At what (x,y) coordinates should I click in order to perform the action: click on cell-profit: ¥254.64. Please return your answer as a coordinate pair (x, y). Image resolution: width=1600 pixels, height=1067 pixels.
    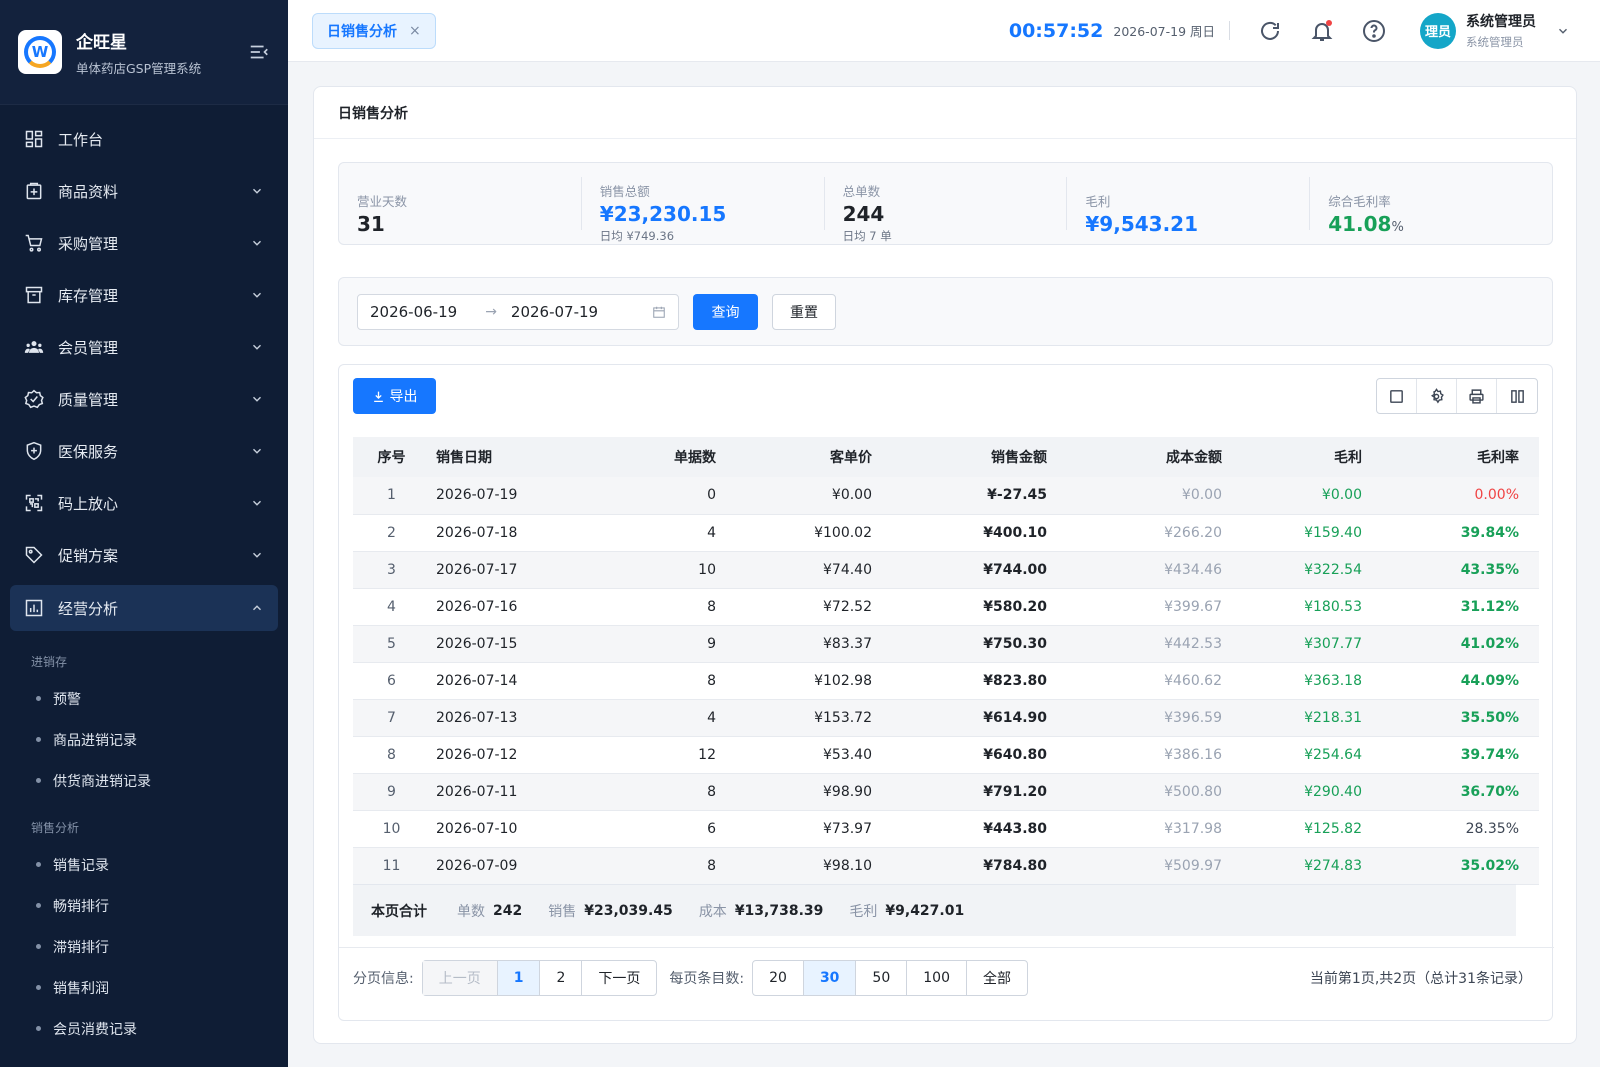
    Looking at the image, I should click on (1302, 755).